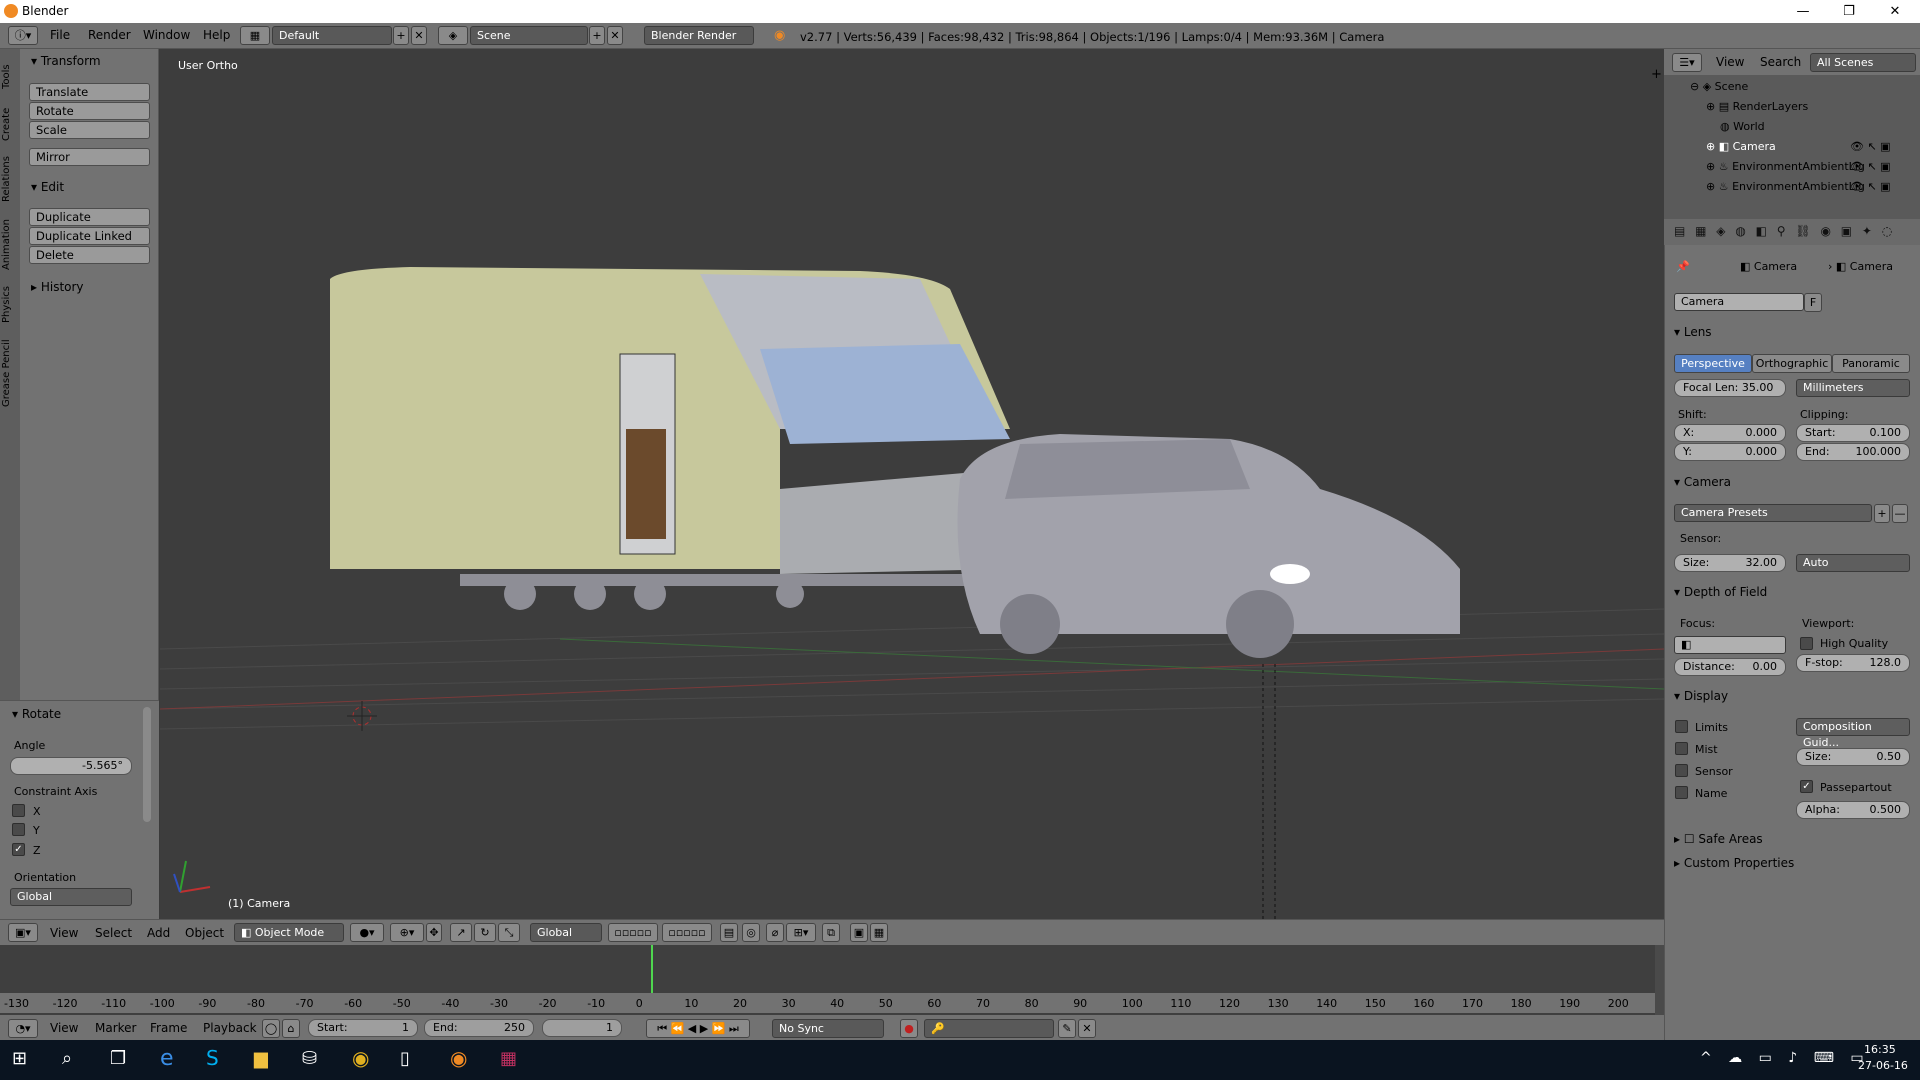 This screenshot has height=1080, width=1920. I want to click on edit-panel-header: ▾ Edit, so click(47, 187).